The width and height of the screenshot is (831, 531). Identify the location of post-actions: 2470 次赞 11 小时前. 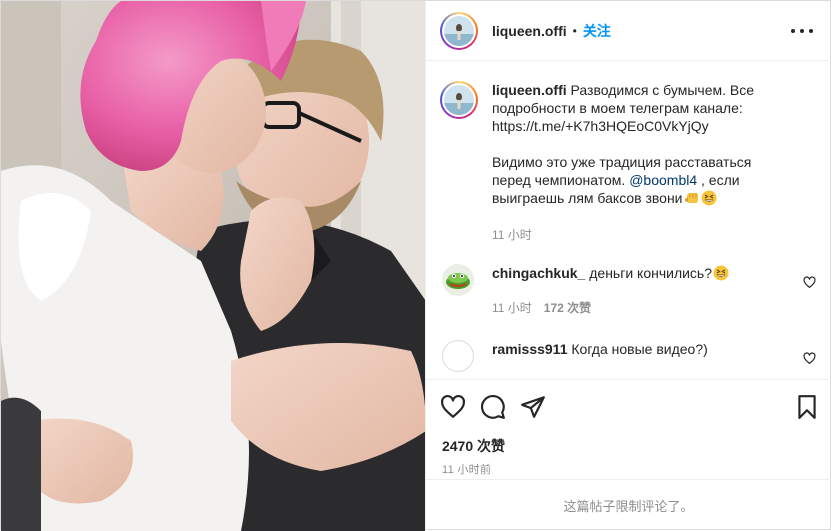
(628, 429).